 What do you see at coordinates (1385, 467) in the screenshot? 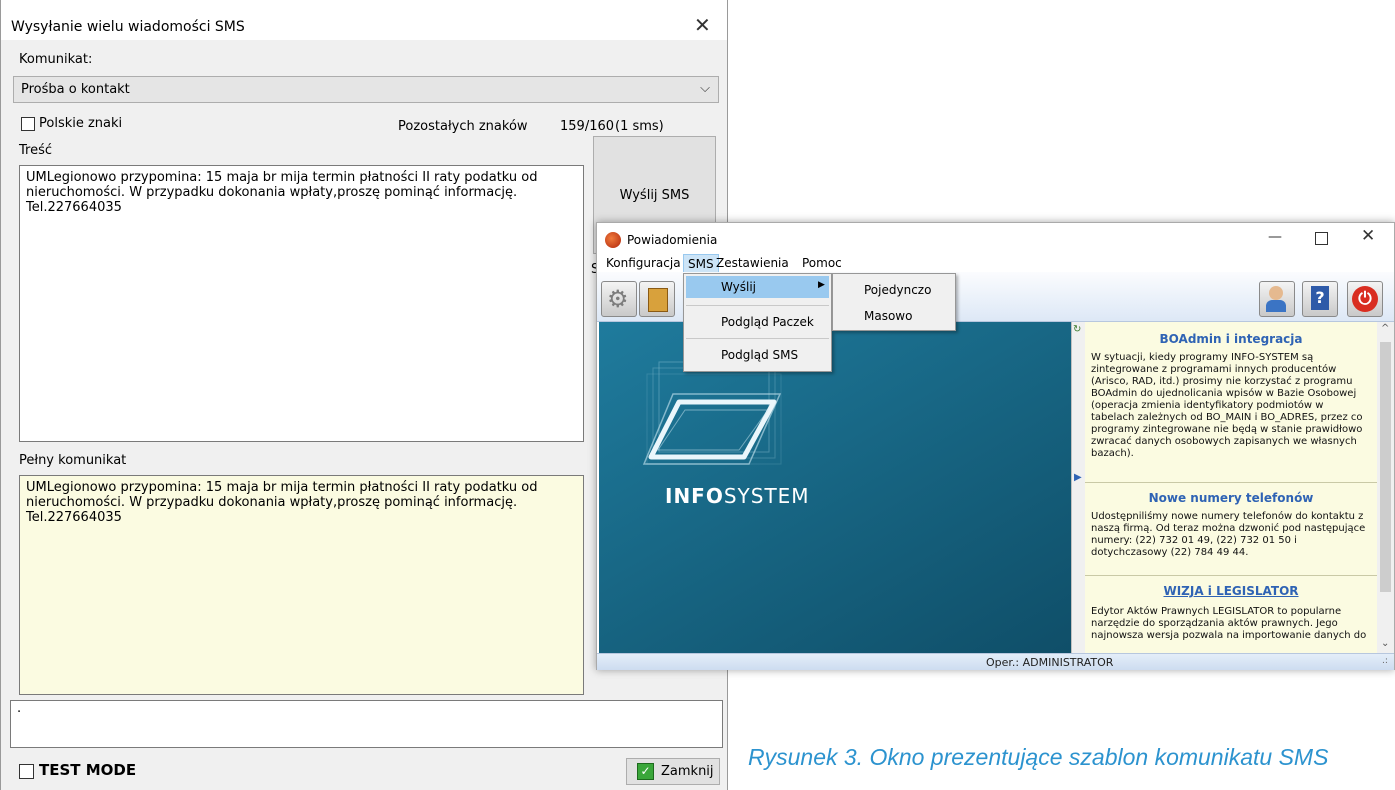
I see `scrollbar-thumb` at bounding box center [1385, 467].